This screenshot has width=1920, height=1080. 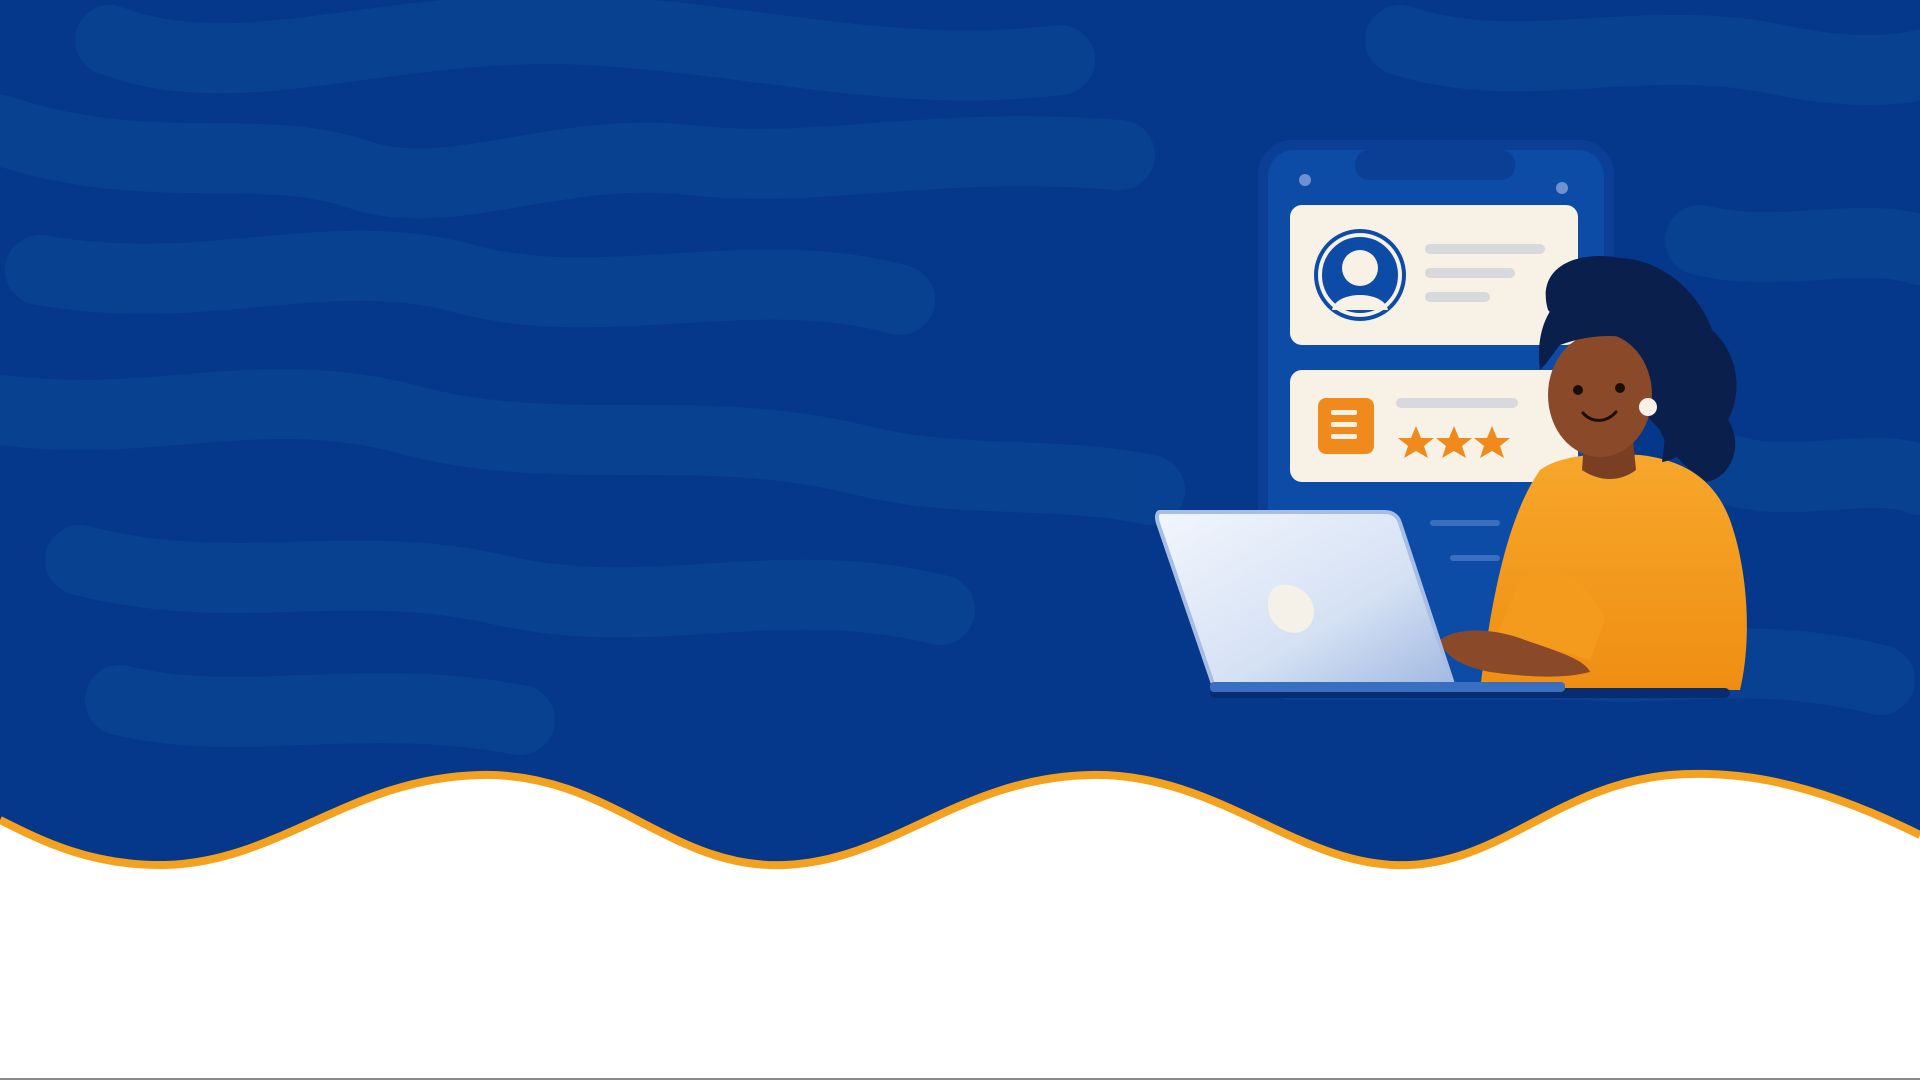 I want to click on earring, so click(x=1648, y=407).